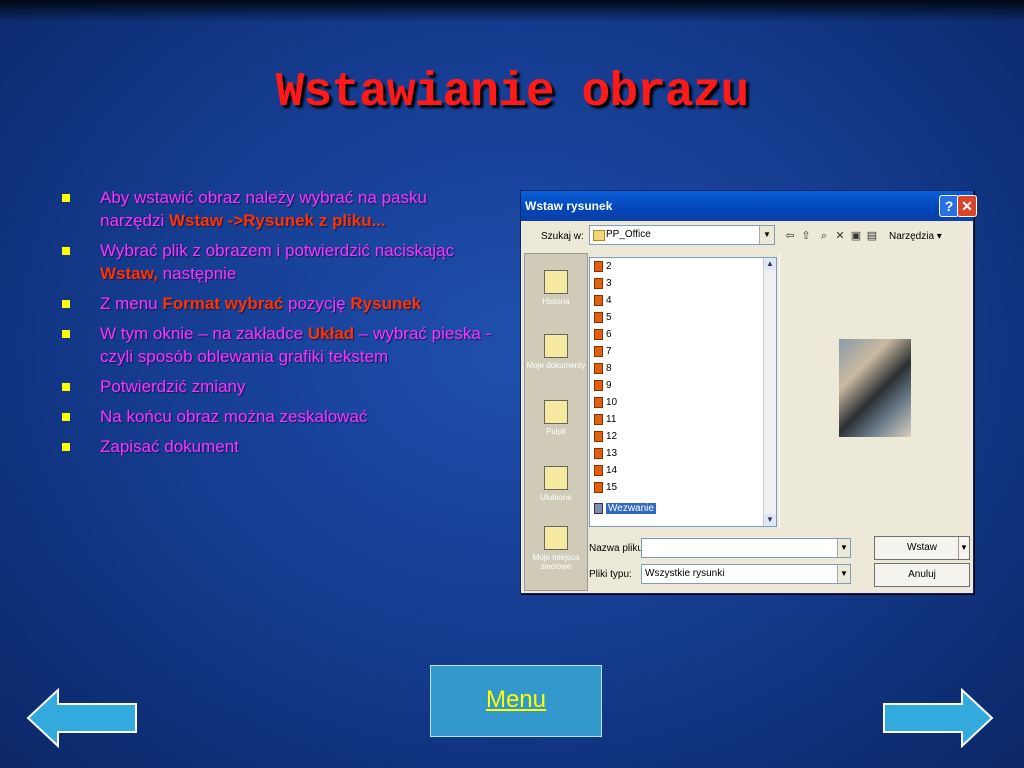  I want to click on desktop-icon, so click(556, 412).